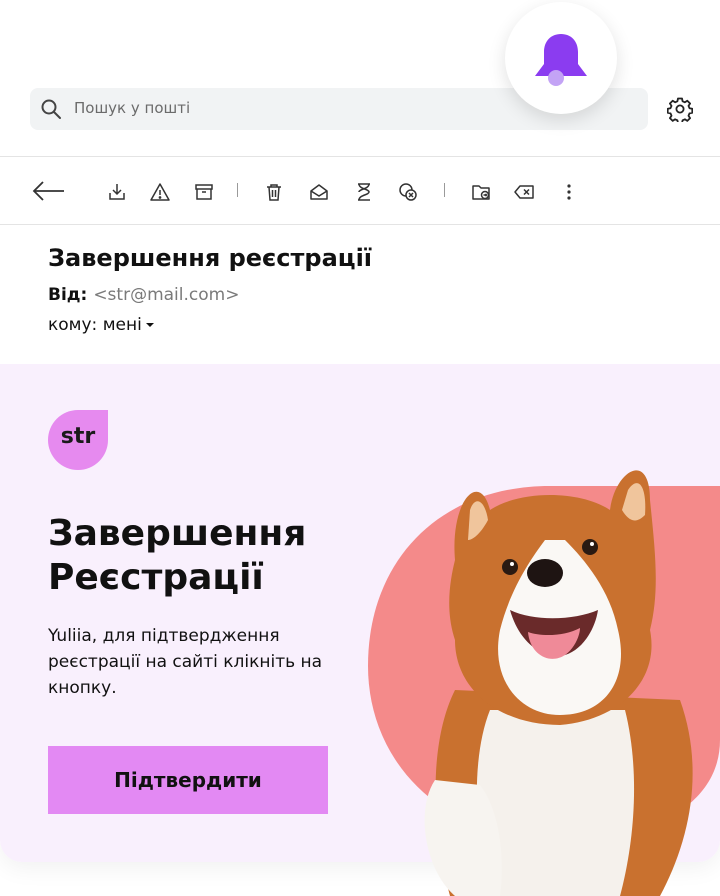  Describe the element at coordinates (78, 436) in the screenshot. I see `logo-text: str` at that location.